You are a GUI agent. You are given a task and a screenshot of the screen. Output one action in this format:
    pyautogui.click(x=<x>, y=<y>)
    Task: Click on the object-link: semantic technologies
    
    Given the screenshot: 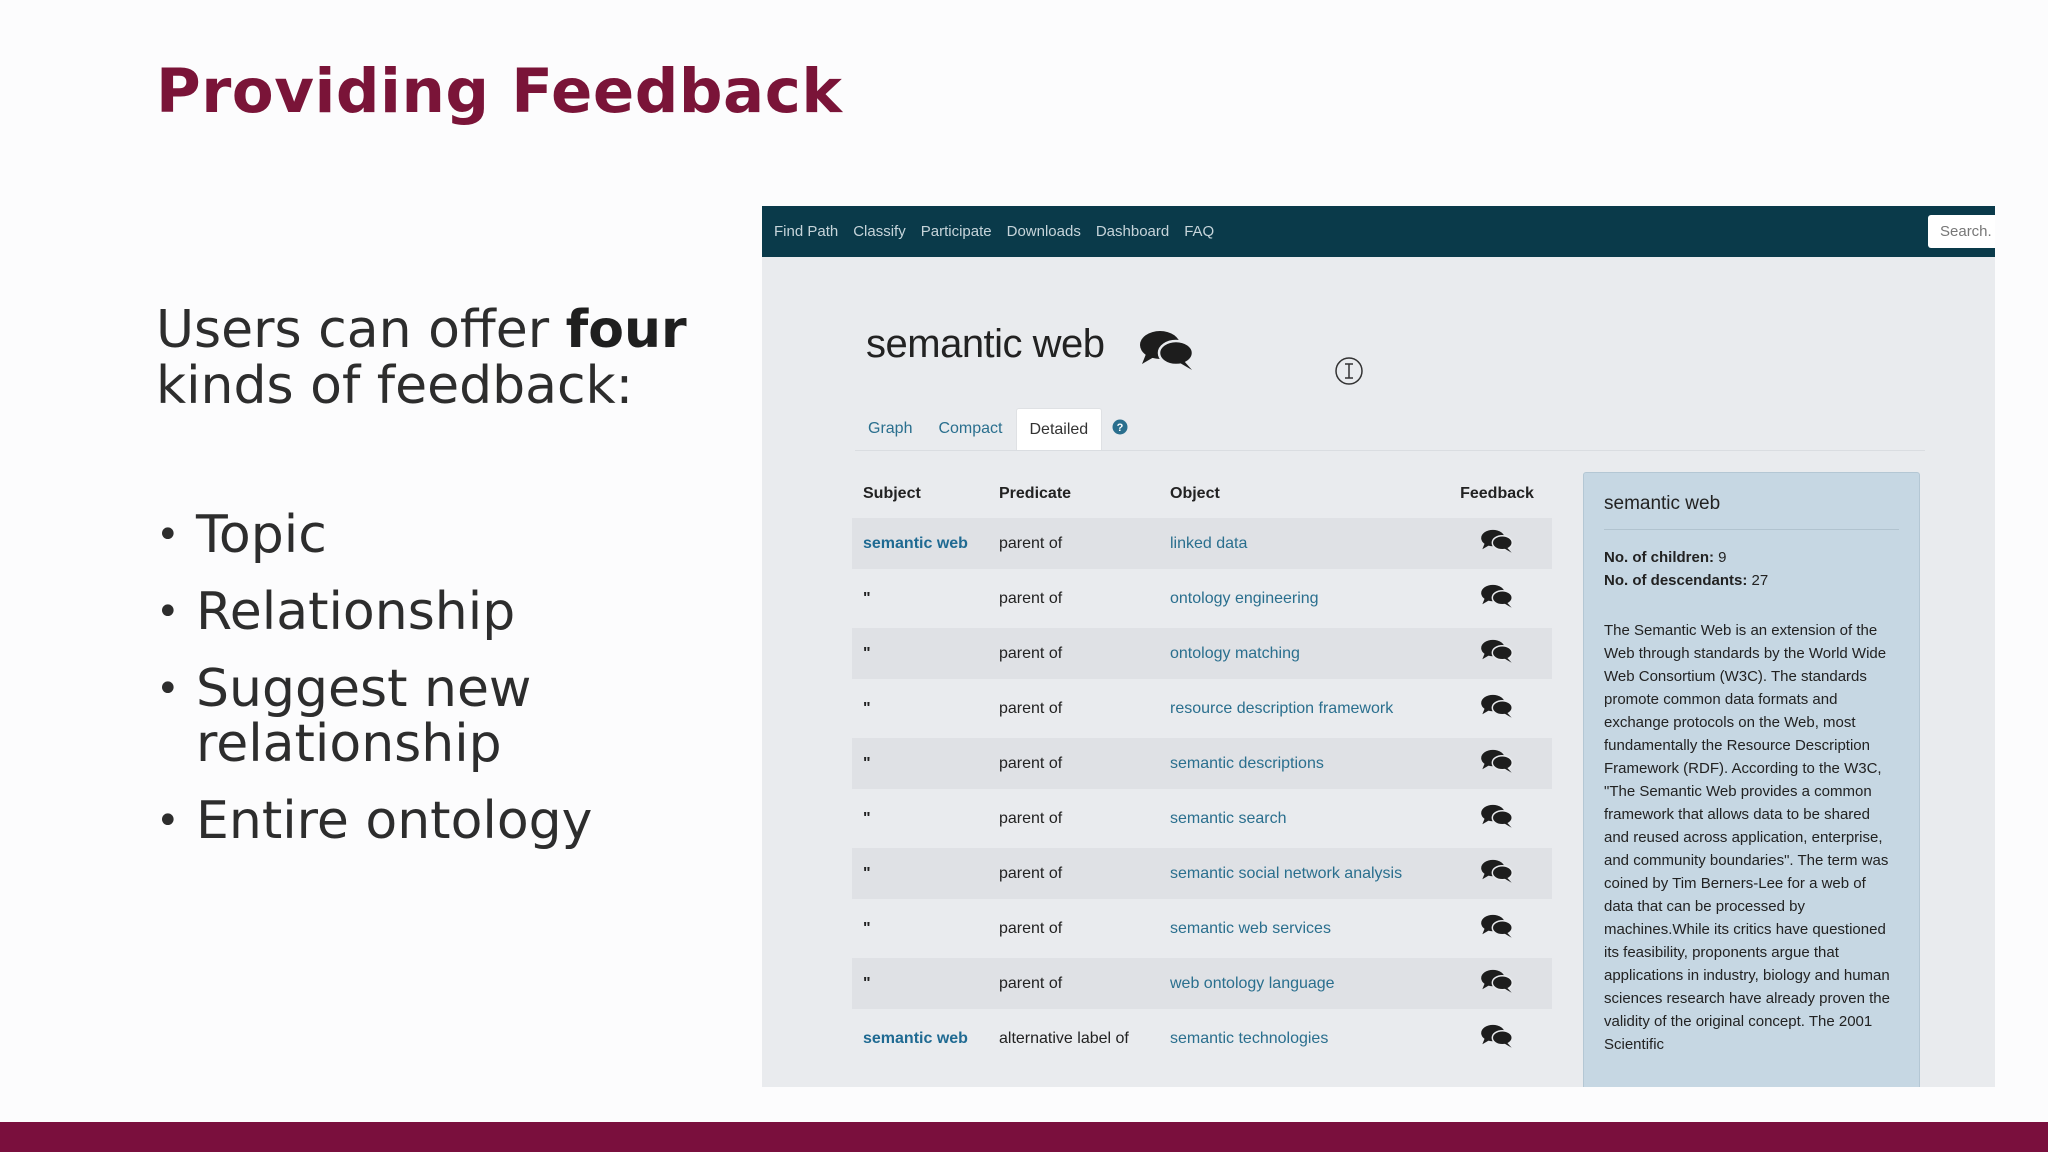 What is the action you would take?
    pyautogui.click(x=1249, y=1038)
    